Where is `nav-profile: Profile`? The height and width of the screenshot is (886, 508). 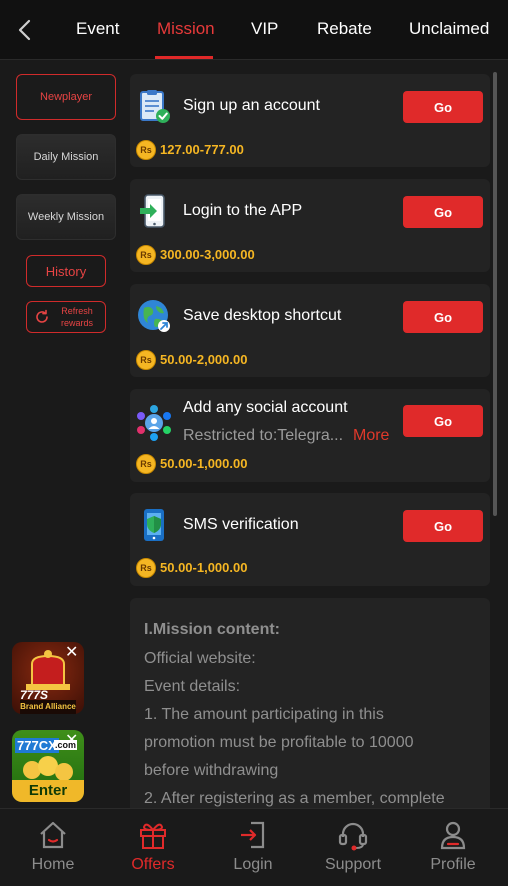 nav-profile: Profile is located at coordinates (453, 847).